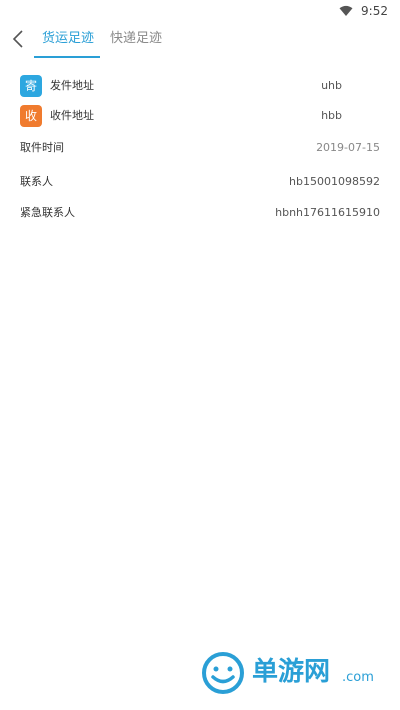 Image resolution: width=400 pixels, height=710 pixels. I want to click on label-contact: 联系人, so click(36, 181).